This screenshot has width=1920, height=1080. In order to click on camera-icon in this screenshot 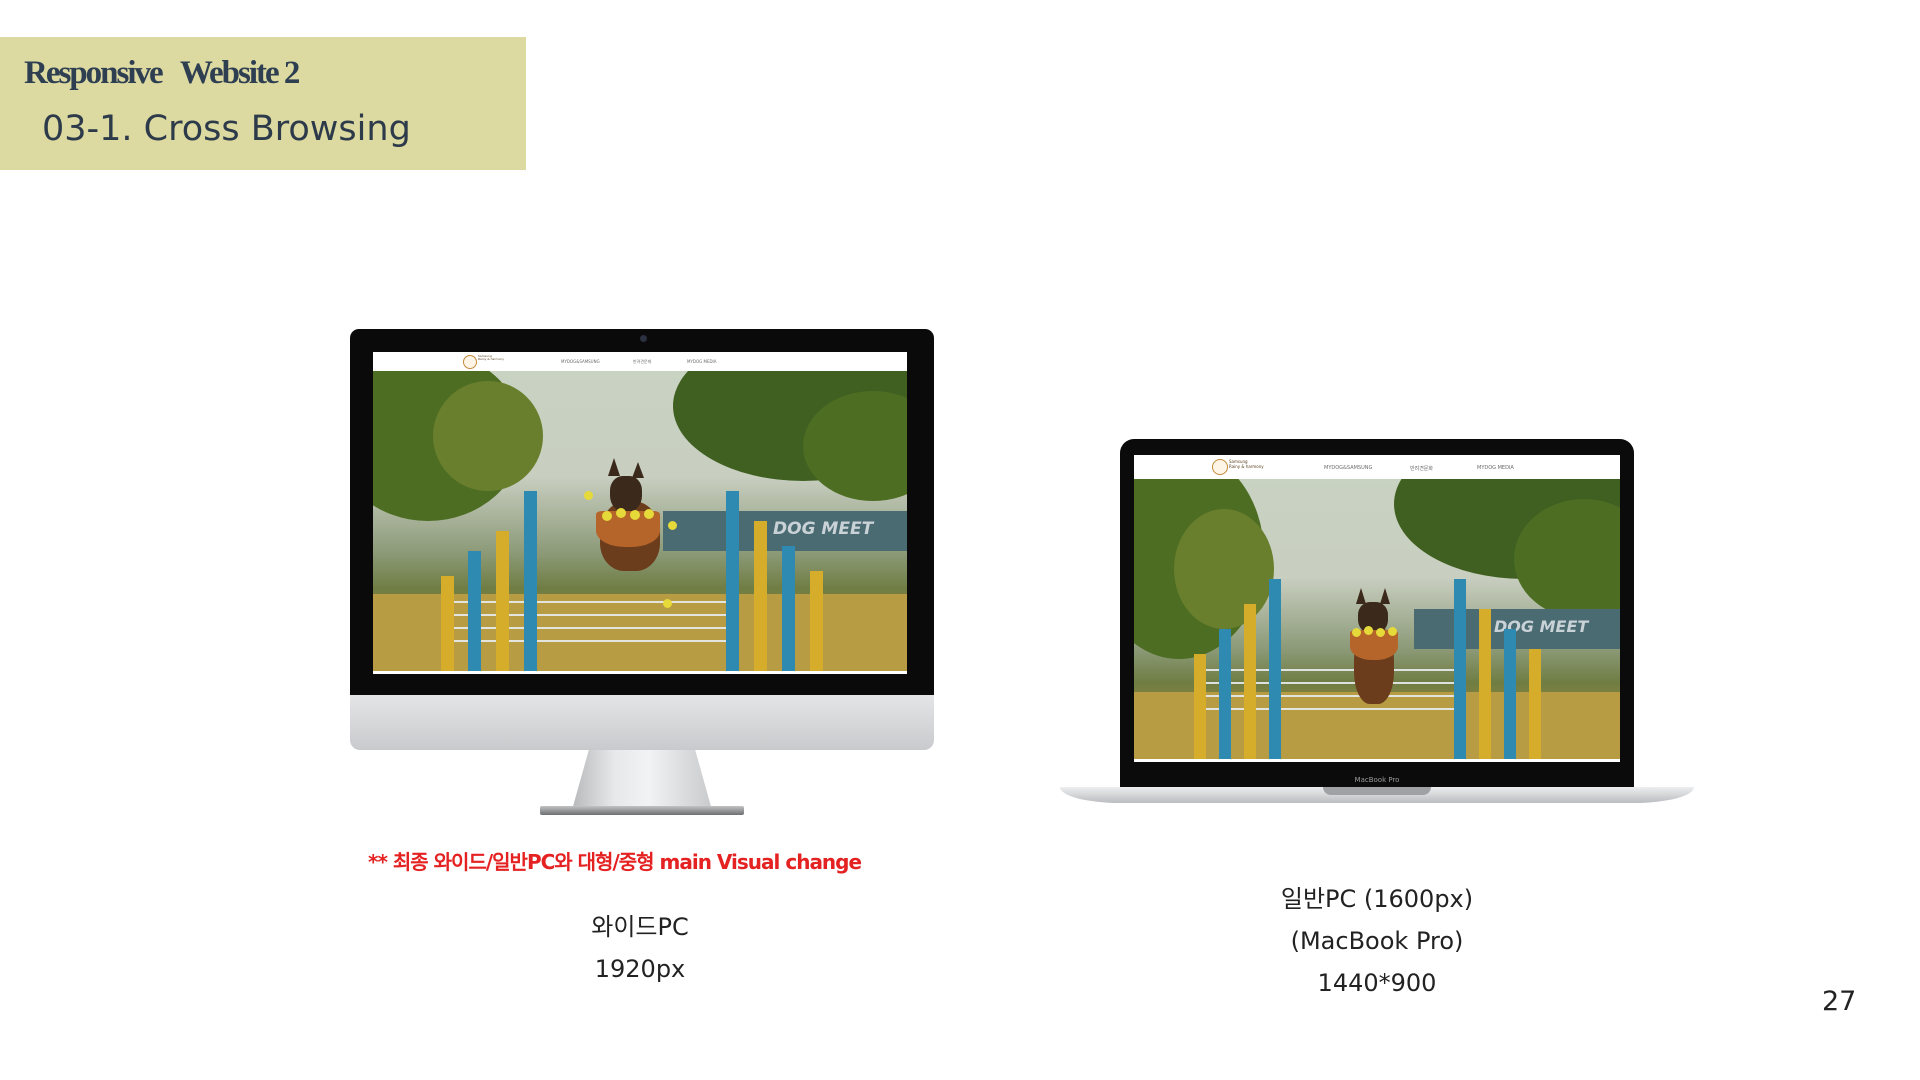, I will do `click(643, 338)`.